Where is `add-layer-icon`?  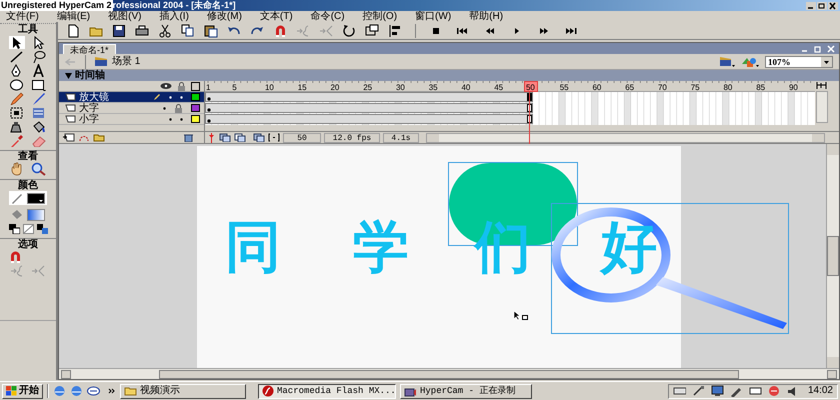 add-layer-icon is located at coordinates (69, 137).